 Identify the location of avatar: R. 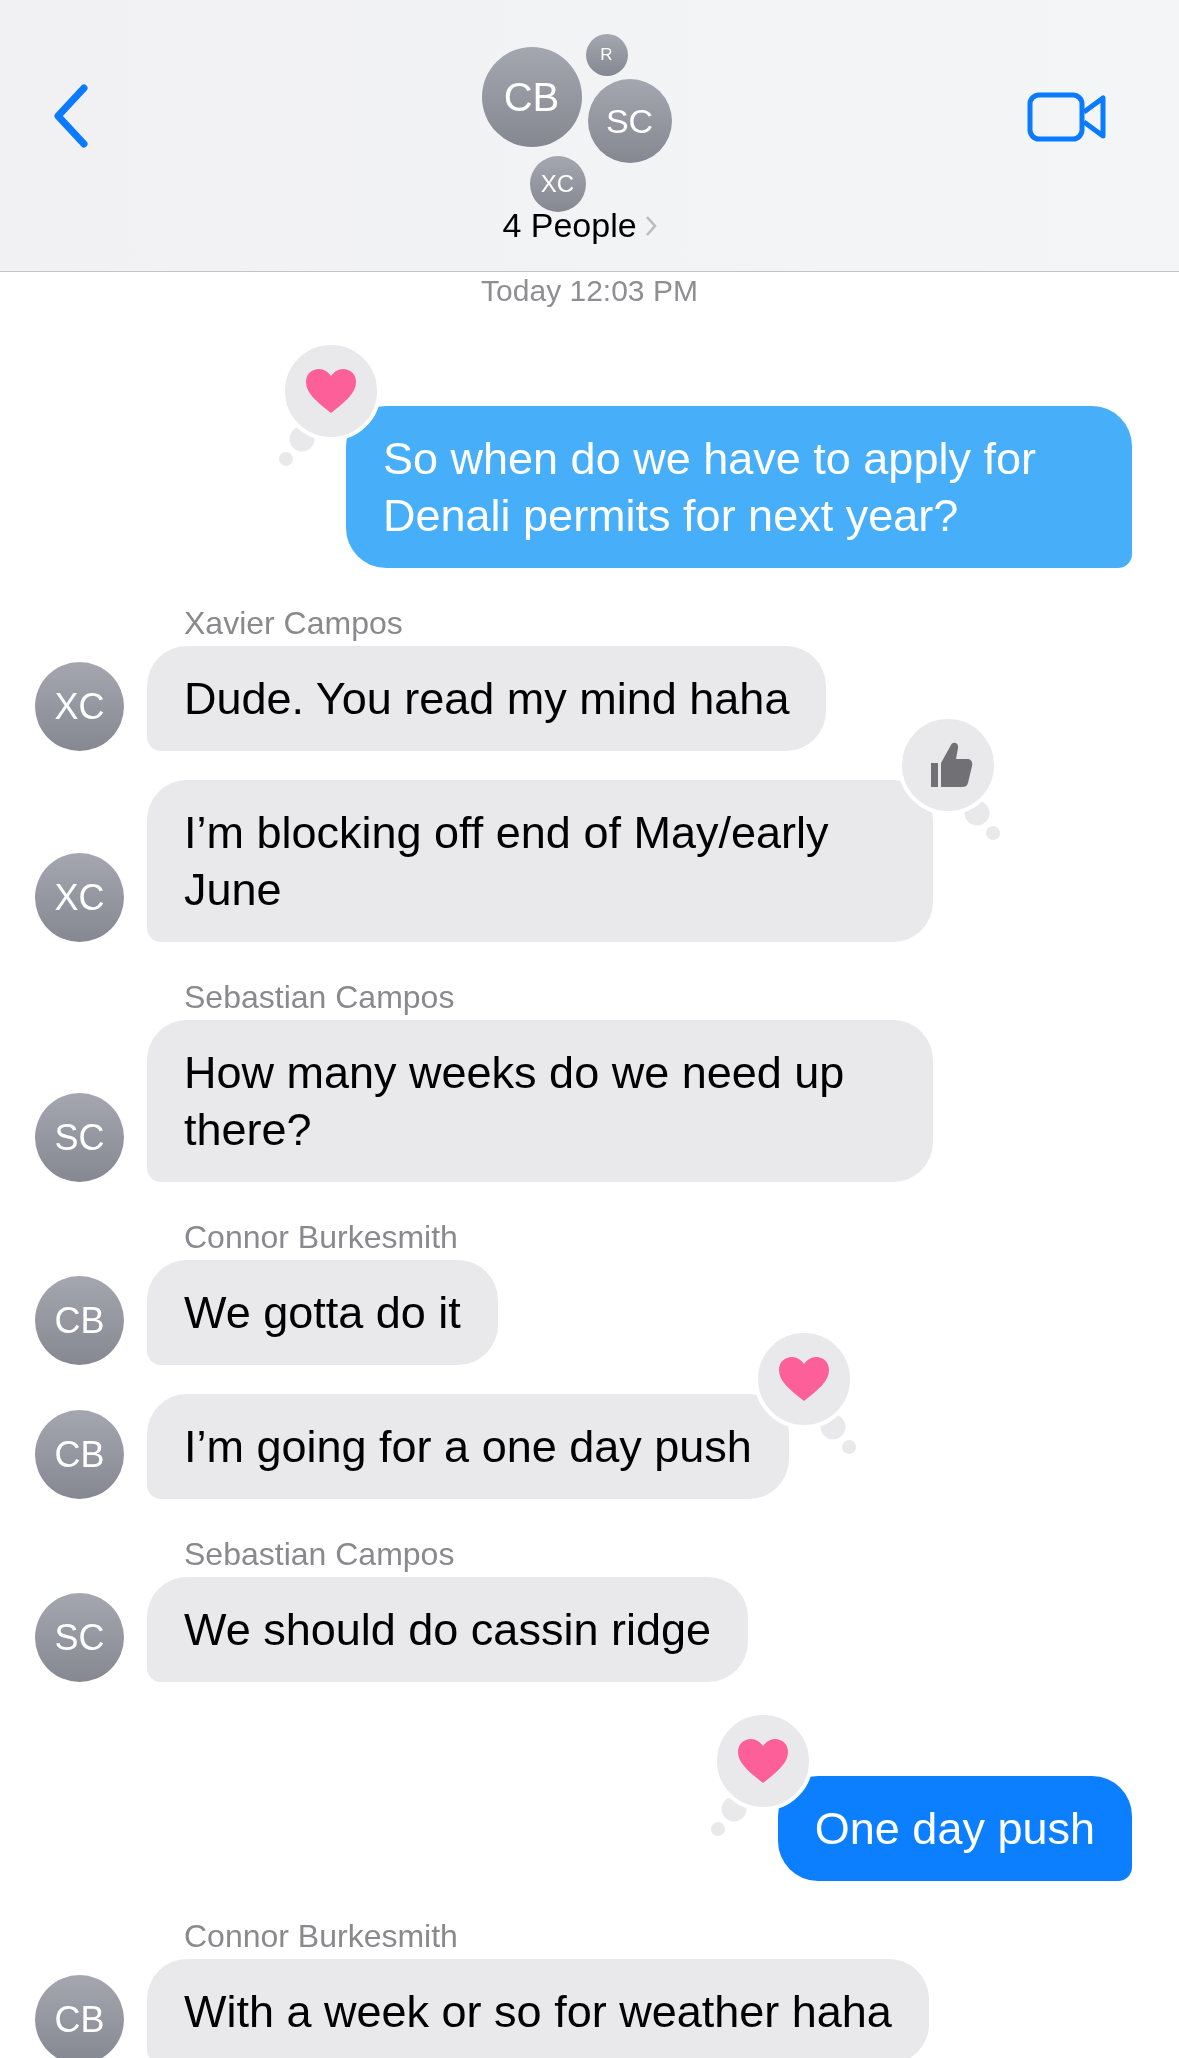
(606, 55).